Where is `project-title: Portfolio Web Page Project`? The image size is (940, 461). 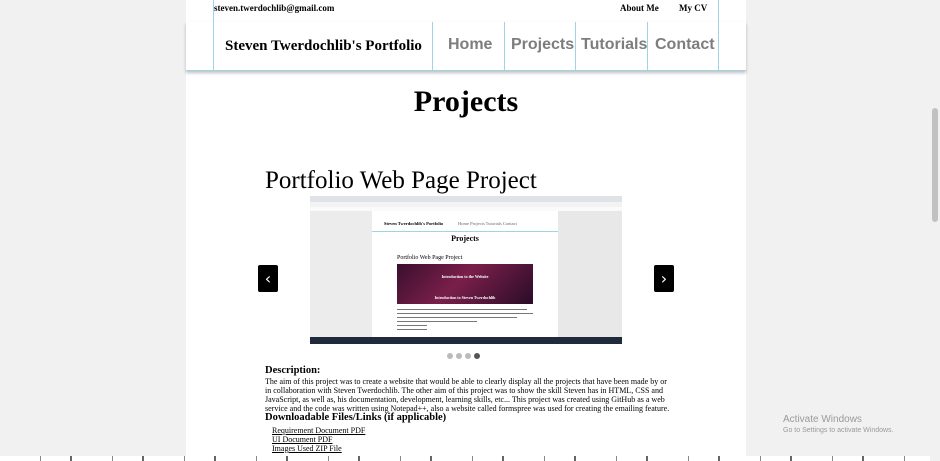 project-title: Portfolio Web Page Project is located at coordinates (401, 180).